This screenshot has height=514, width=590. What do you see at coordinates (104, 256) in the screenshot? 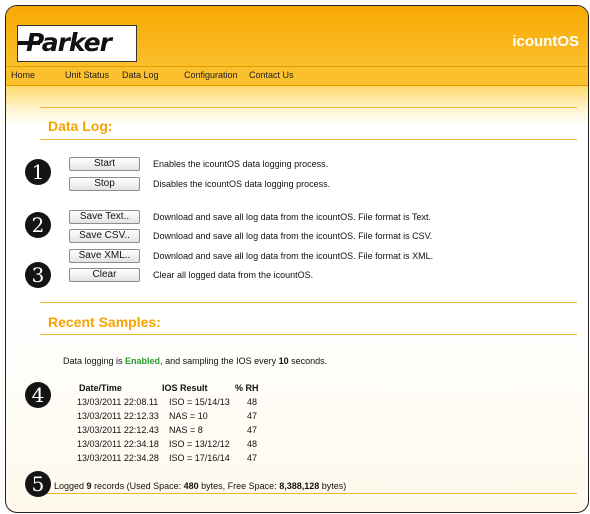
I see `save-xml-button: Save XML..` at bounding box center [104, 256].